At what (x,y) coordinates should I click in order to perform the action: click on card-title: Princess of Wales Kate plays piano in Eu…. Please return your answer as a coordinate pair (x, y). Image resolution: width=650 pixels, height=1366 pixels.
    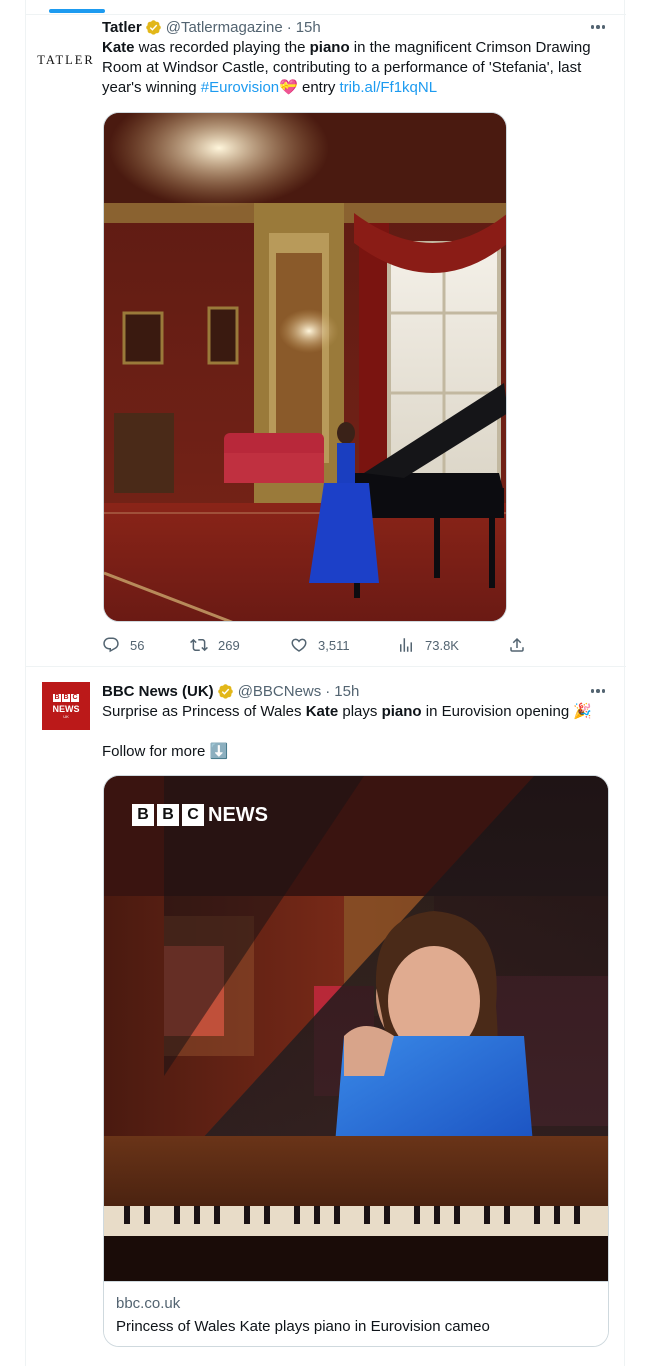
    Looking at the image, I should click on (303, 1326).